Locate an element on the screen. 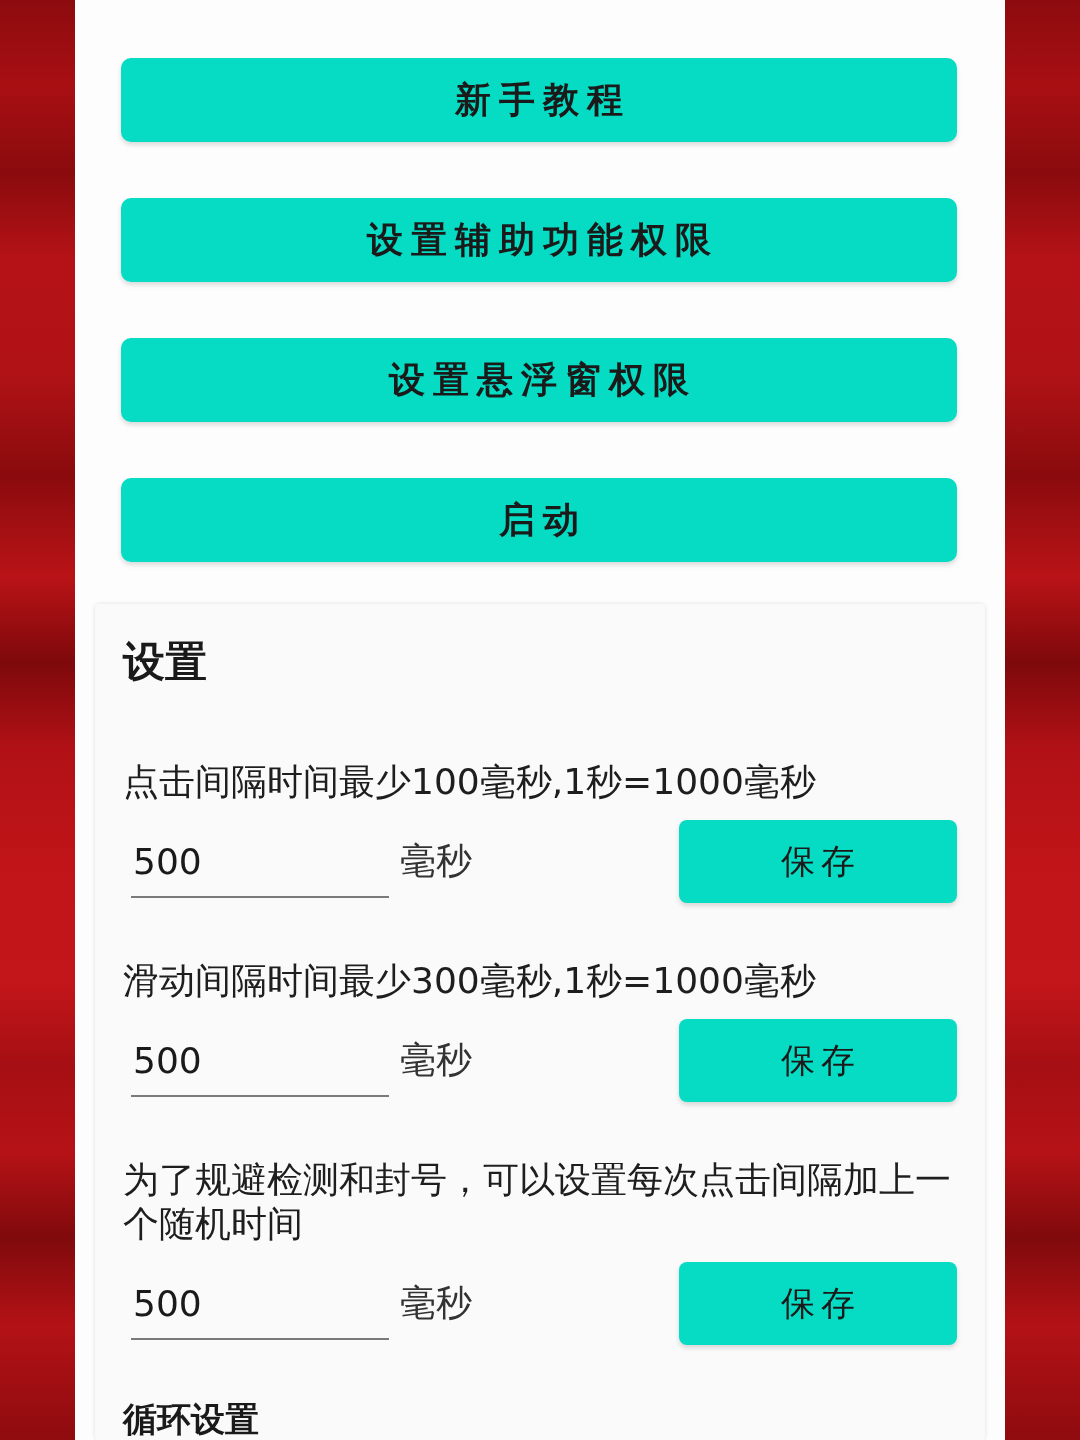 The height and width of the screenshot is (1440, 1080). menu-button: 启动 is located at coordinates (539, 520).